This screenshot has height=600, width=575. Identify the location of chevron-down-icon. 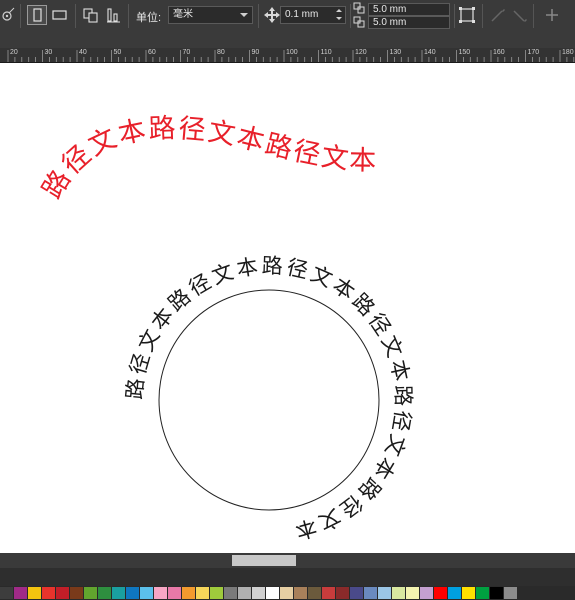
(244, 15).